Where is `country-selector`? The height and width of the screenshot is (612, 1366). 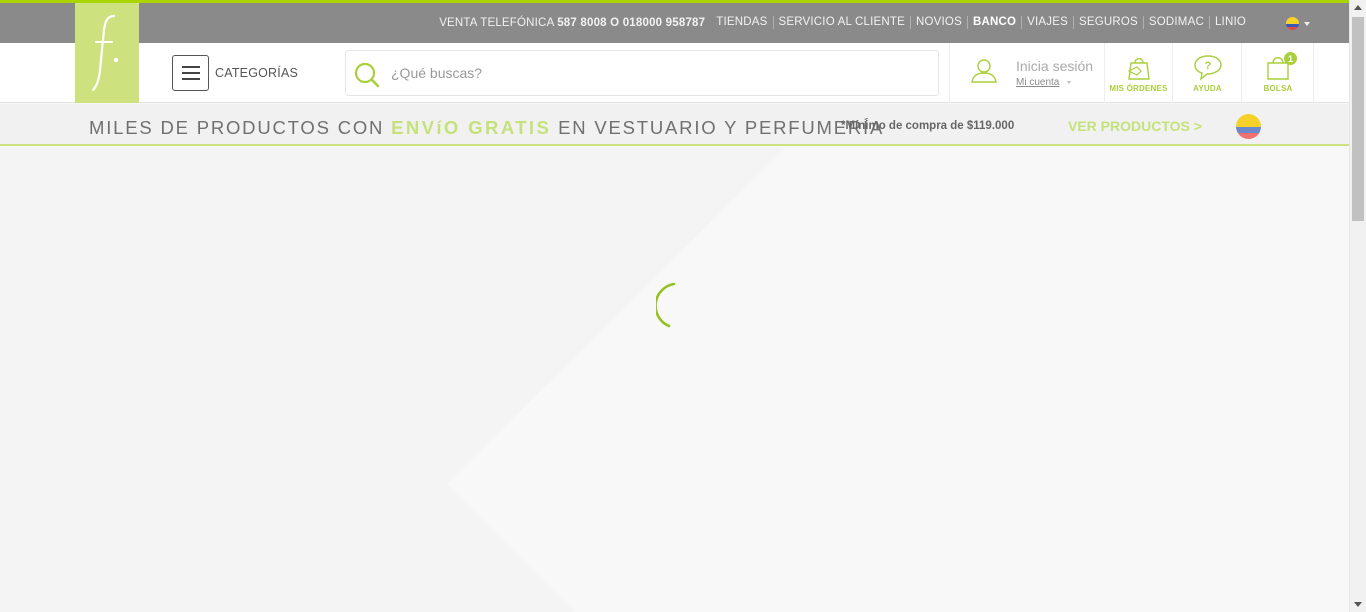 country-selector is located at coordinates (1298, 23).